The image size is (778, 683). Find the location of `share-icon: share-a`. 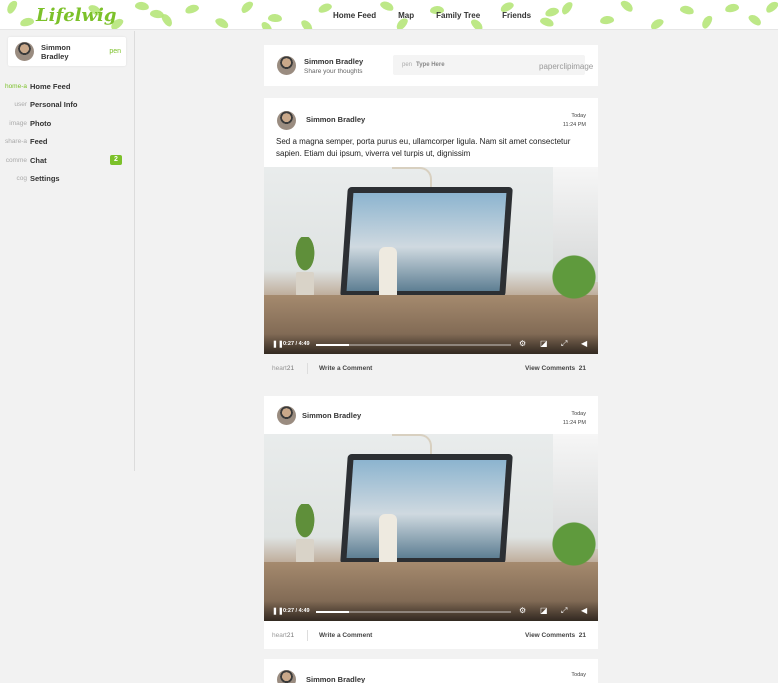

share-icon: share-a is located at coordinates (15, 142).